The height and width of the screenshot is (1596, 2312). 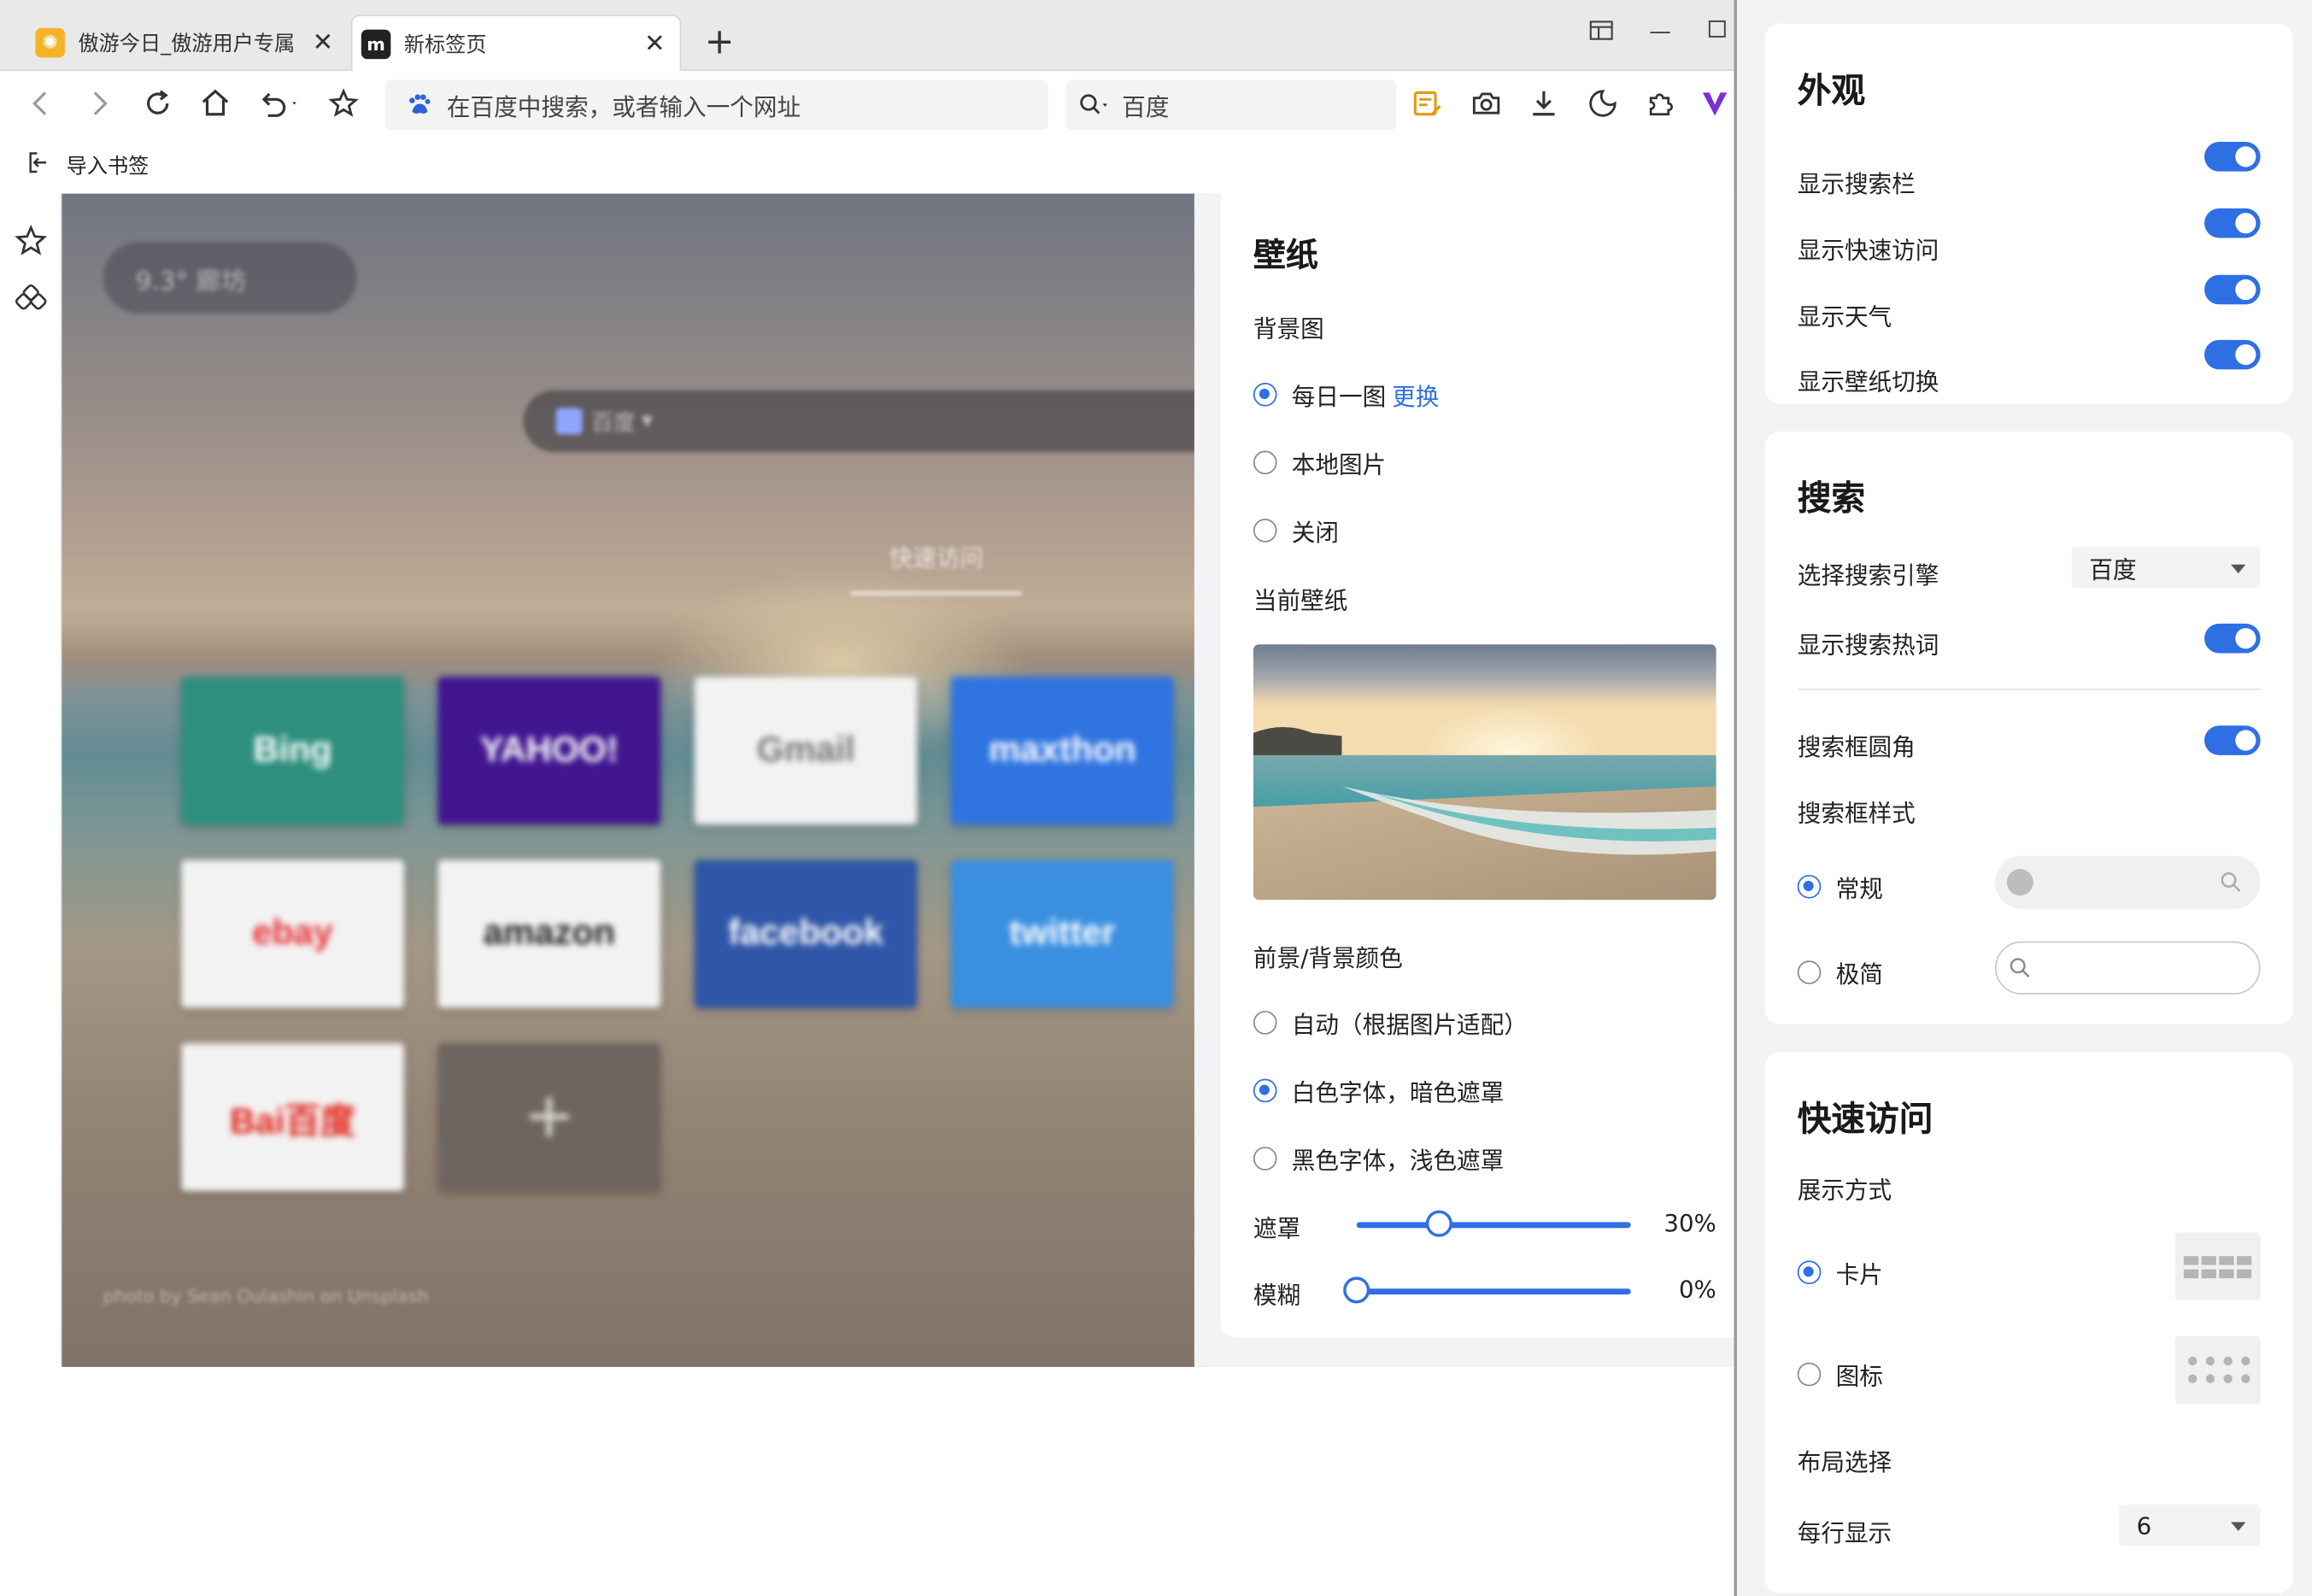 What do you see at coordinates (2232, 638) in the screenshot?
I see `hotwords-toggle` at bounding box center [2232, 638].